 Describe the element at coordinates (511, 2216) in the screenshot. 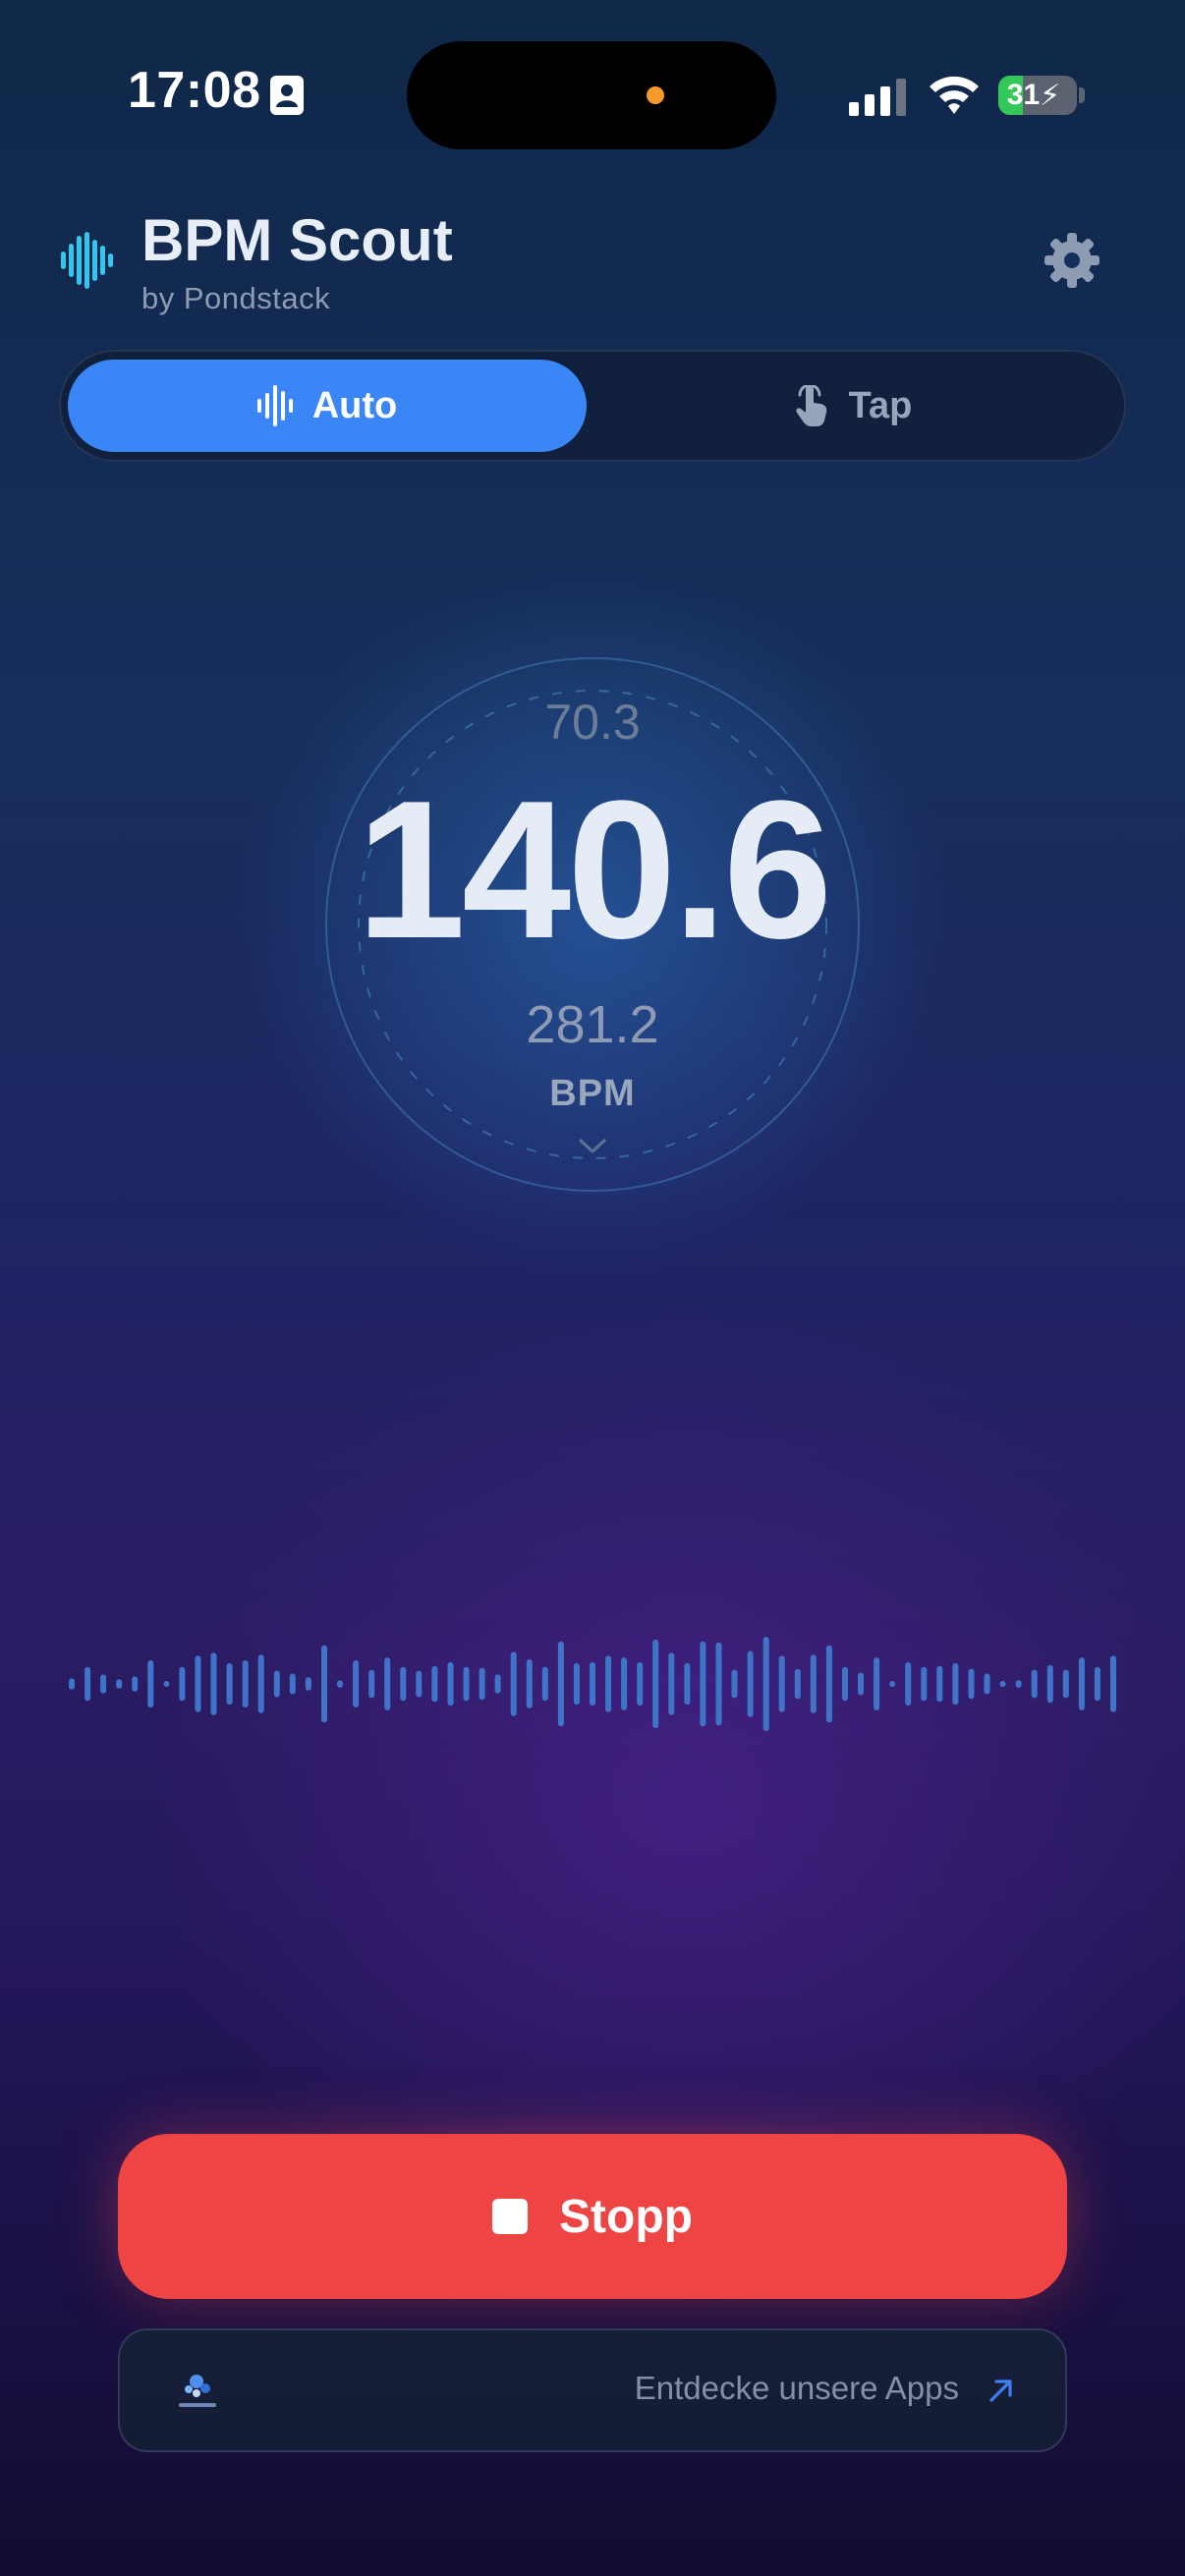

I see `stop-square-icon` at that location.